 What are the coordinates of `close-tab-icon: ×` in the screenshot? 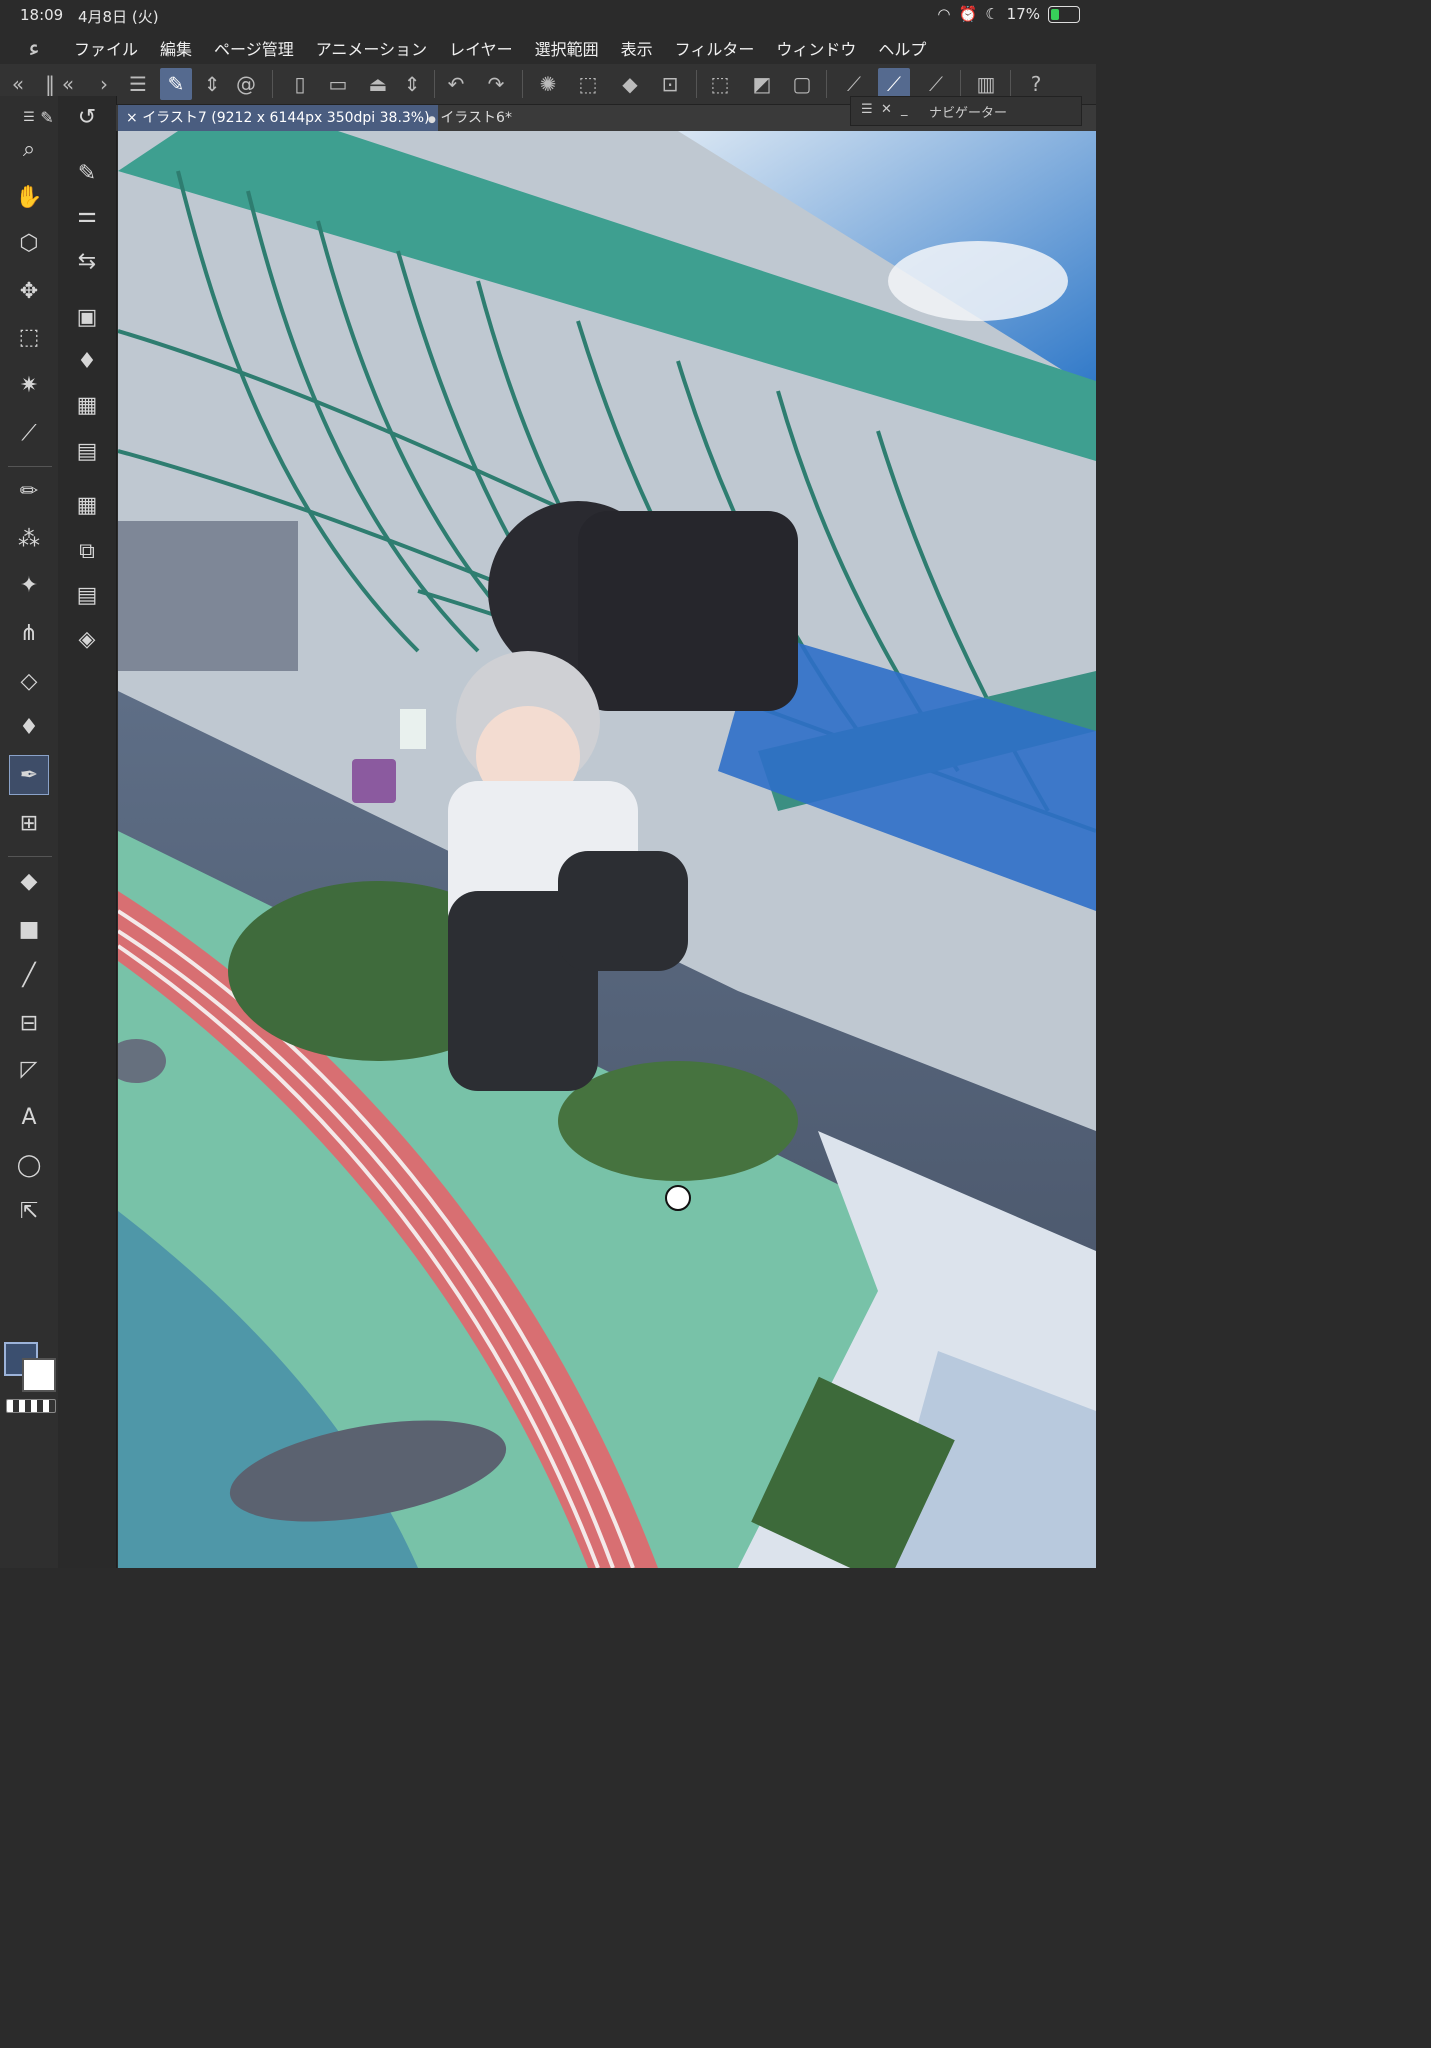 It's located at (132, 118).